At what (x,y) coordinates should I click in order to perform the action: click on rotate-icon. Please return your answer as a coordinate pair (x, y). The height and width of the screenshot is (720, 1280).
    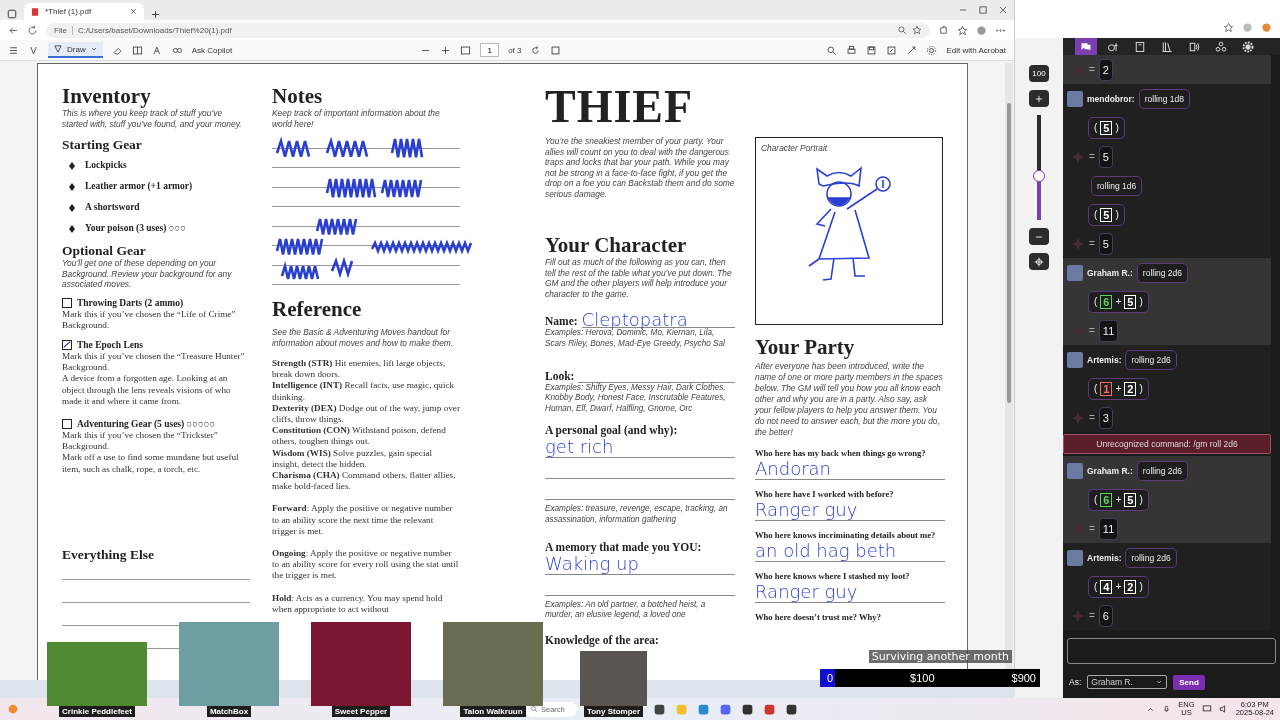
    Looking at the image, I should click on (536, 50).